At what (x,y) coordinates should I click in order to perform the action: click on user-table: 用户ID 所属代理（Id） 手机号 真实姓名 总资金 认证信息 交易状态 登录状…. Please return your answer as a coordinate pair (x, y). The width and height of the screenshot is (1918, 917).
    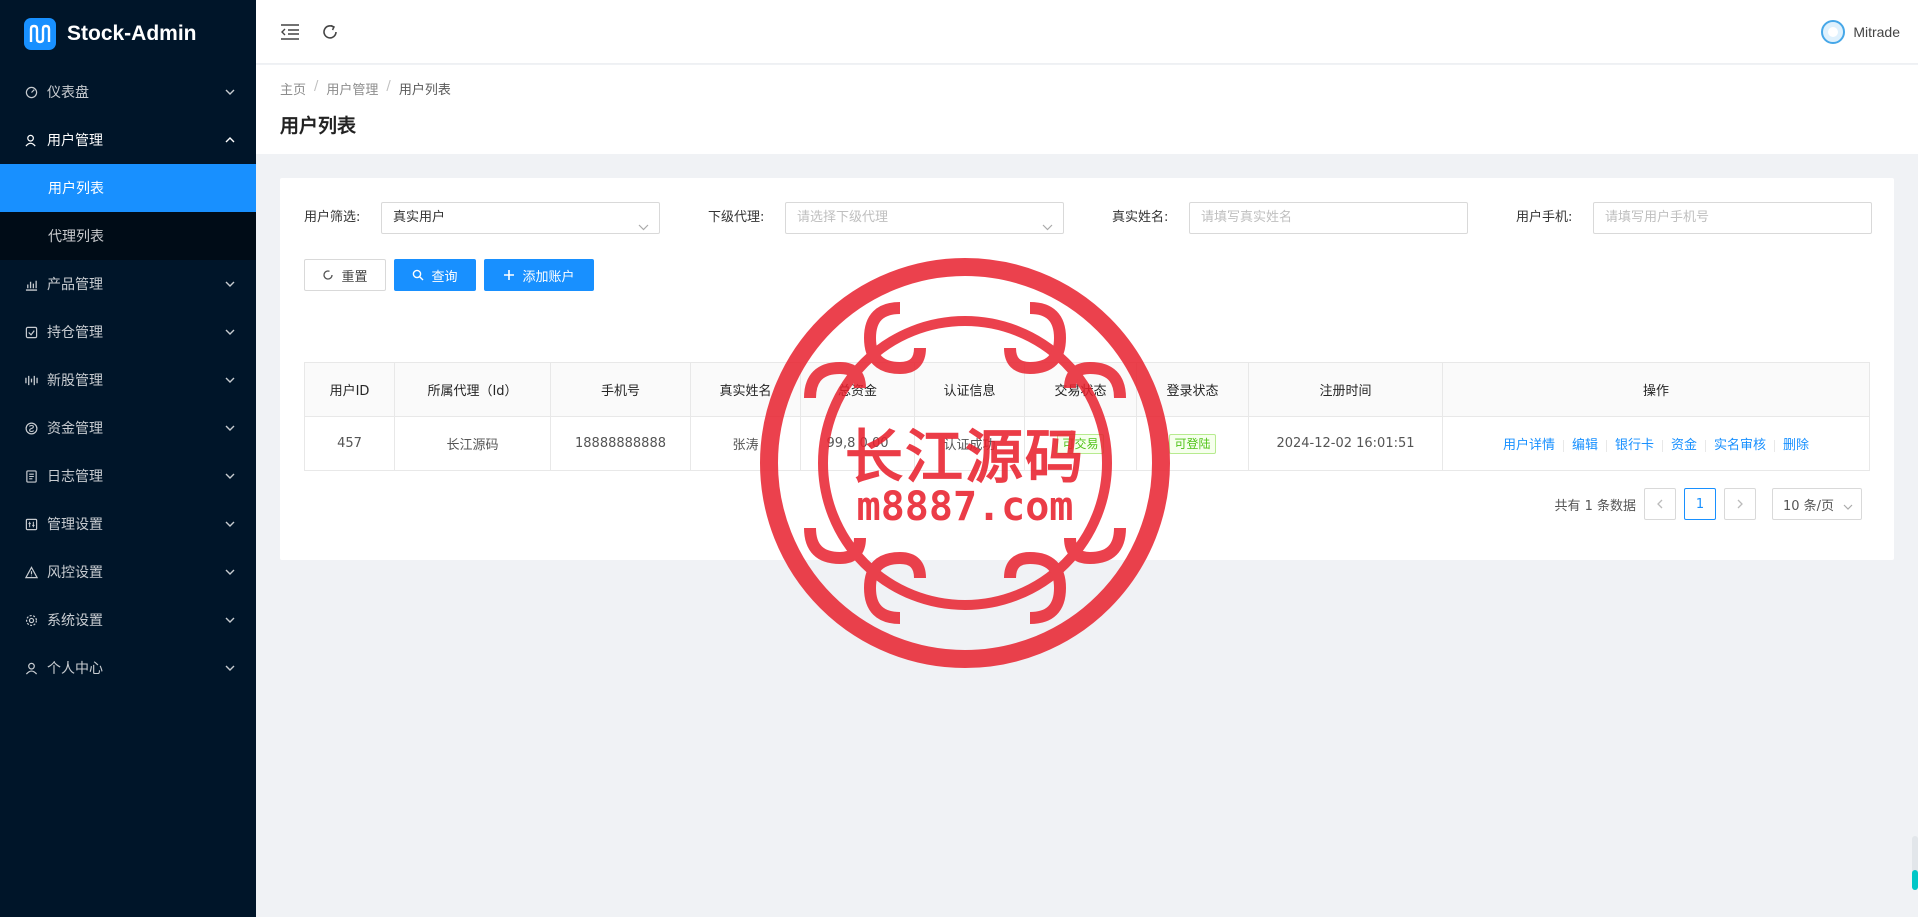
    Looking at the image, I should click on (1087, 416).